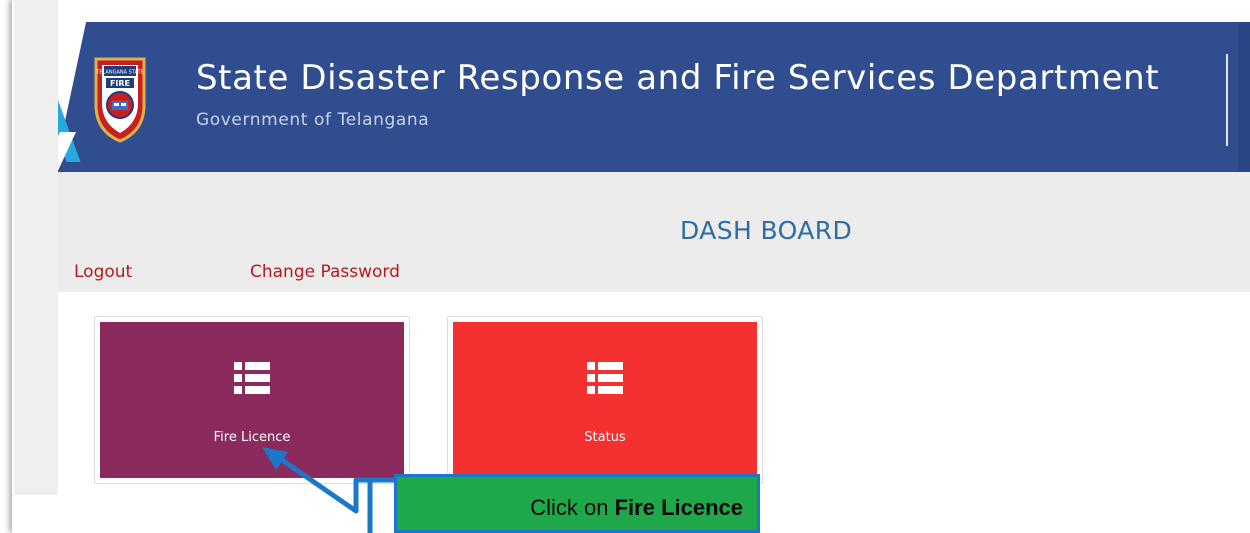 This screenshot has width=1250, height=533. I want to click on callout-pointer, so click(328, 490).